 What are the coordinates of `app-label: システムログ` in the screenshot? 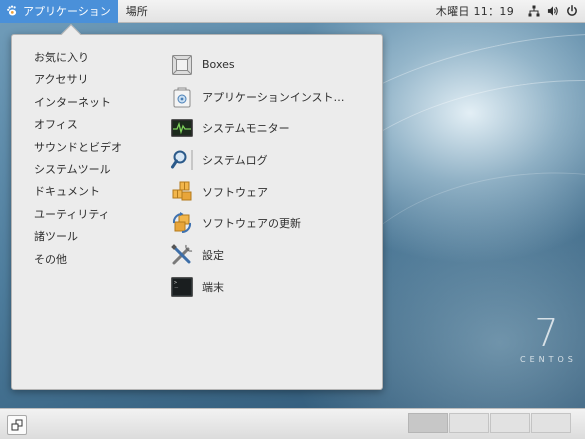 It's located at (235, 160).